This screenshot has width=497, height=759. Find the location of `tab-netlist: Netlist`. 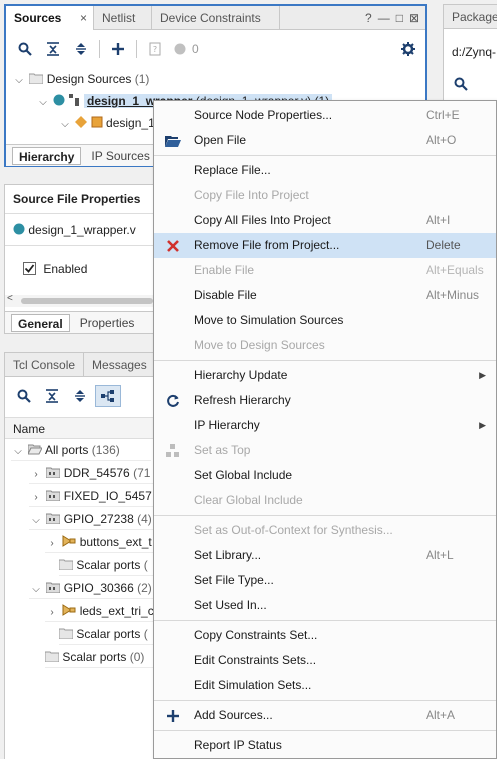

tab-netlist: Netlist is located at coordinates (123, 18).